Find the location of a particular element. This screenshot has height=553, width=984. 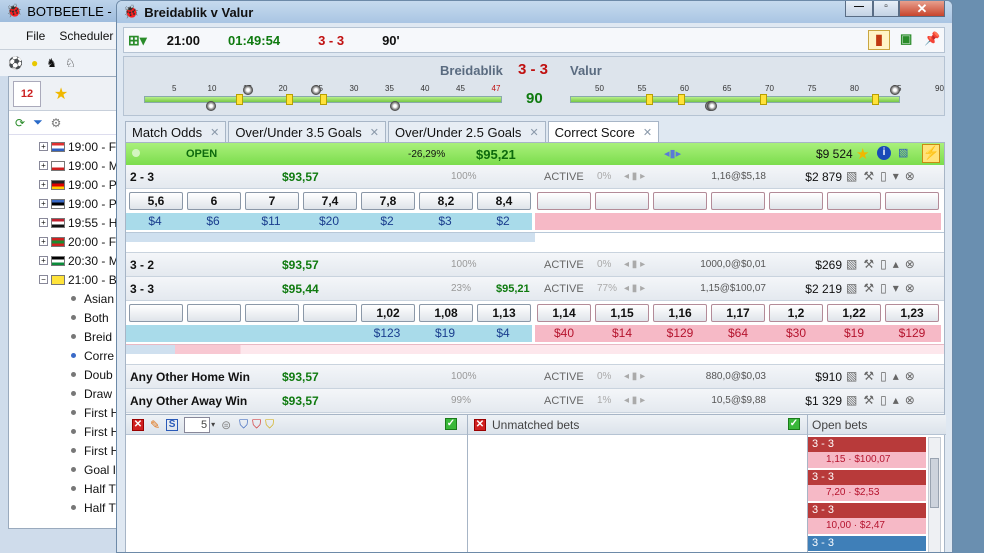

bg-titlebar: 🐞 BOTBEETLE - 5. is located at coordinates (64, 11).